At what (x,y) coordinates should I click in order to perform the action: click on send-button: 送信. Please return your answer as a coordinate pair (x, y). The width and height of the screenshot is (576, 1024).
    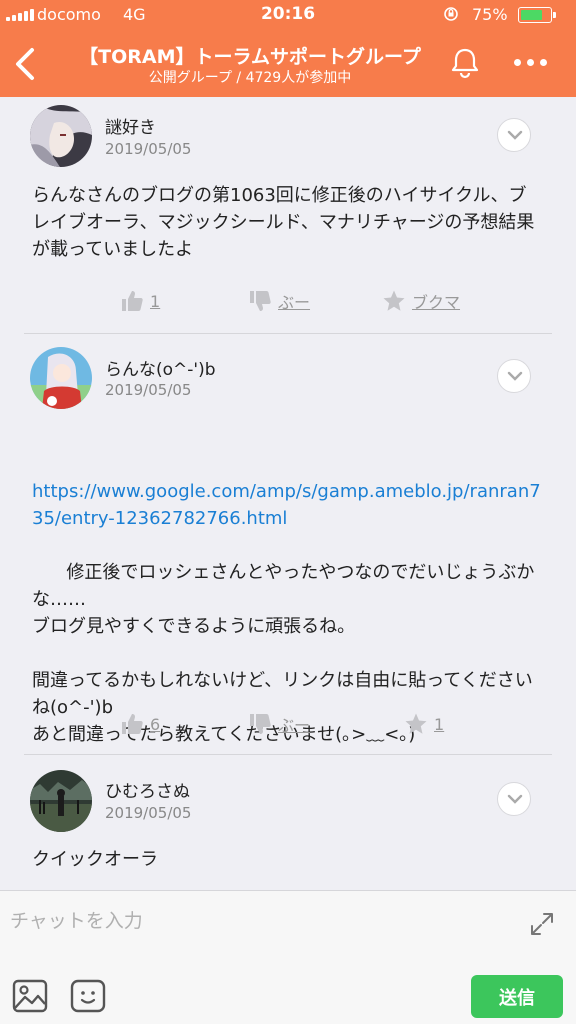
    Looking at the image, I should click on (517, 996).